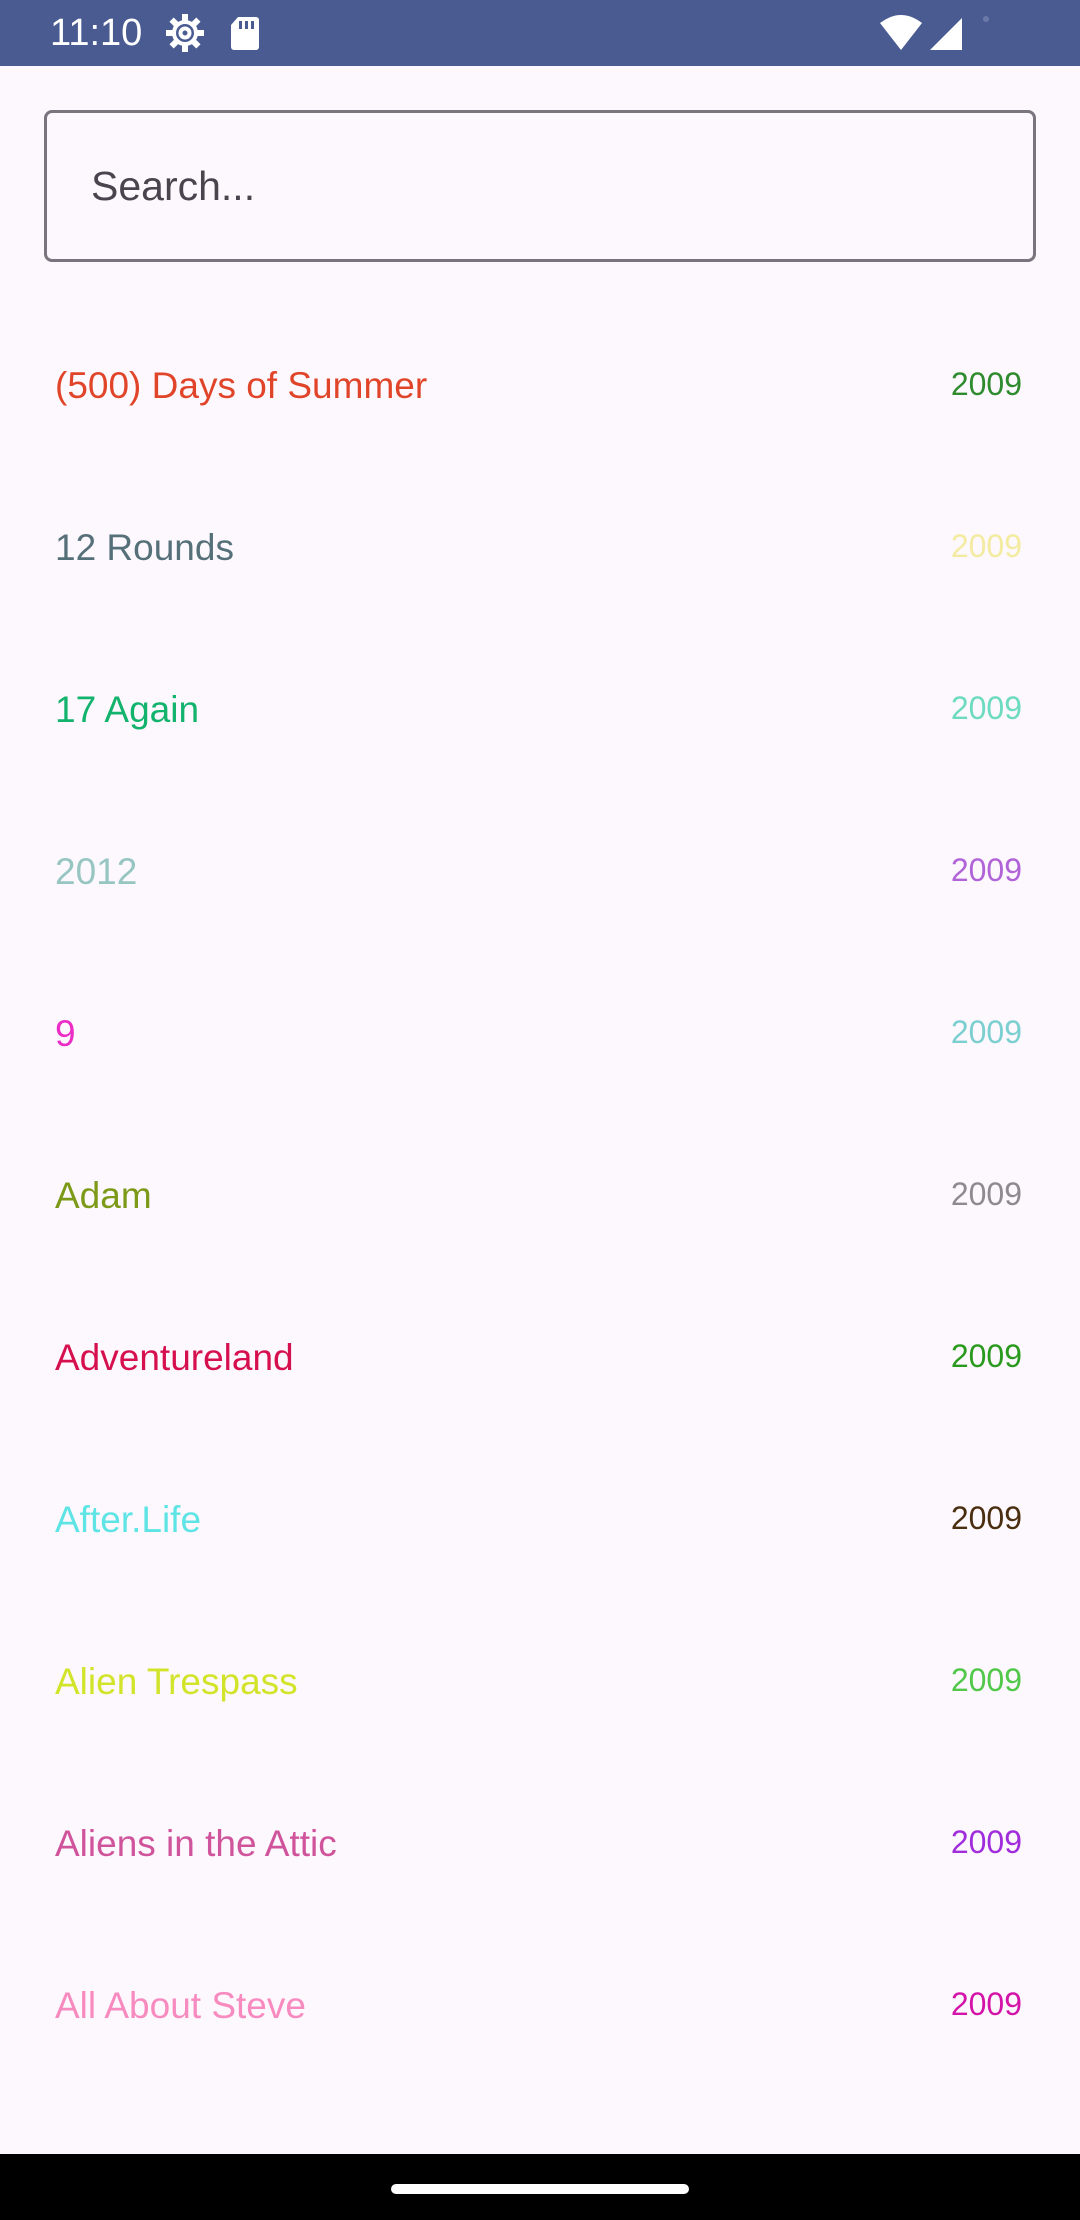  Describe the element at coordinates (128, 1519) in the screenshot. I see `movie-title: After.Life` at that location.